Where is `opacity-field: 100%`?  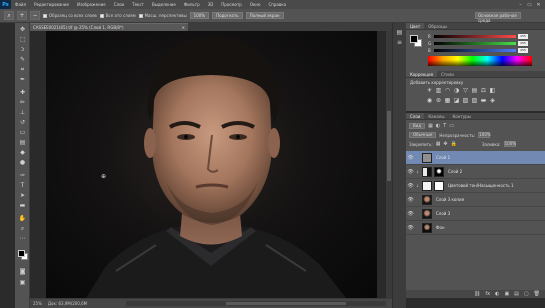 opacity-field: 100% is located at coordinates (484, 135).